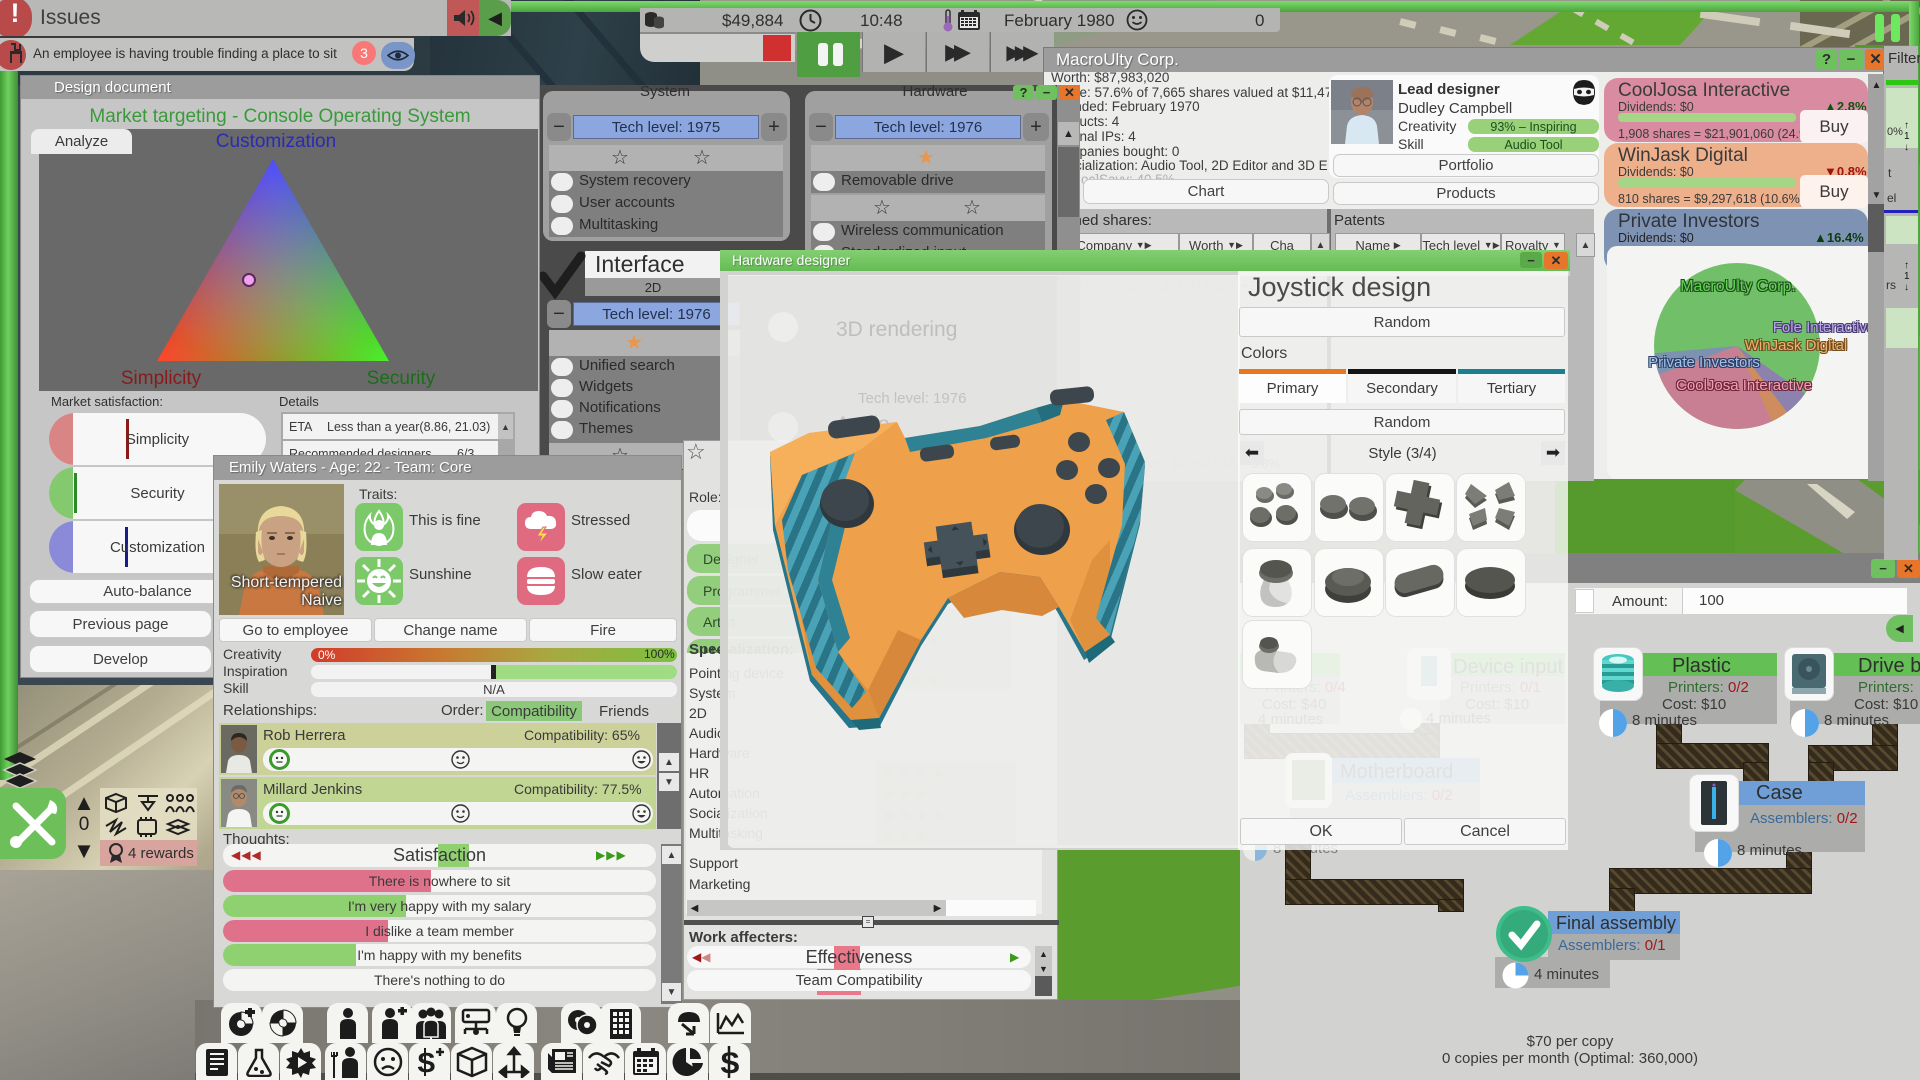 This screenshot has width=1920, height=1080. Describe the element at coordinates (426, 1062) in the screenshot. I see `svg-text: S` at that location.